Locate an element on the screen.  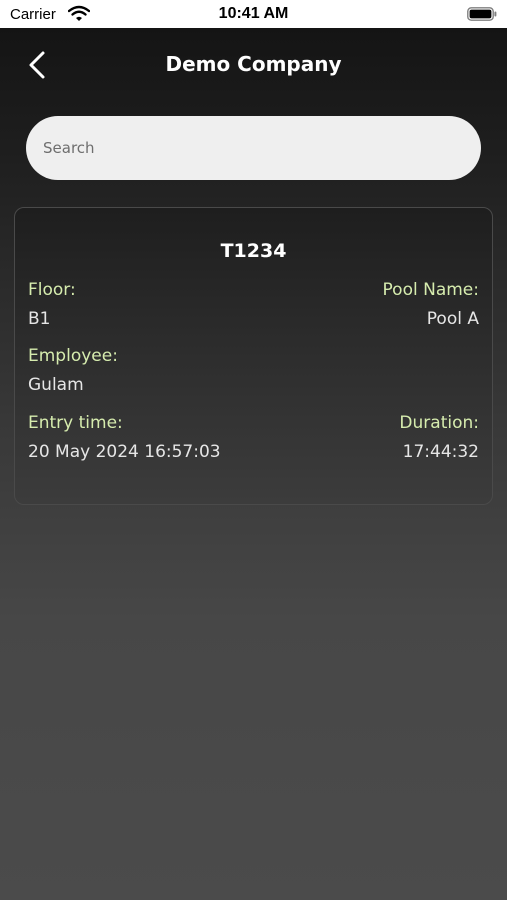
entry-time-label: Entry time: is located at coordinates (75, 423).